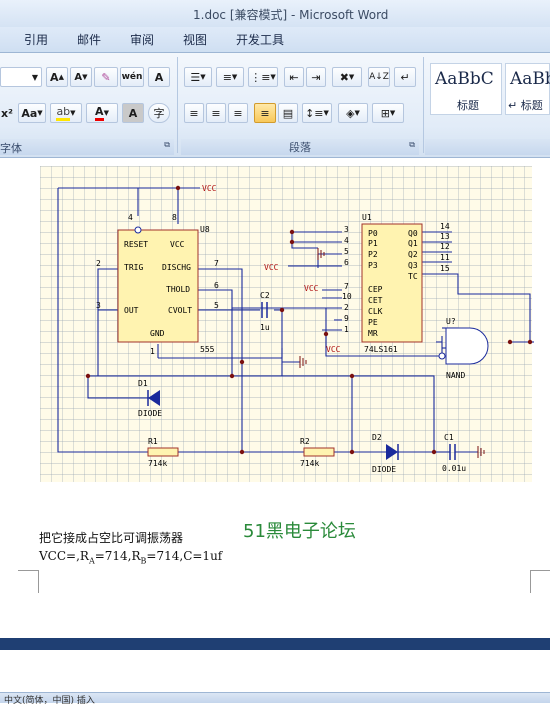 This screenshot has height=706, width=550. Describe the element at coordinates (275, 671) in the screenshot. I see `next-page` at that location.